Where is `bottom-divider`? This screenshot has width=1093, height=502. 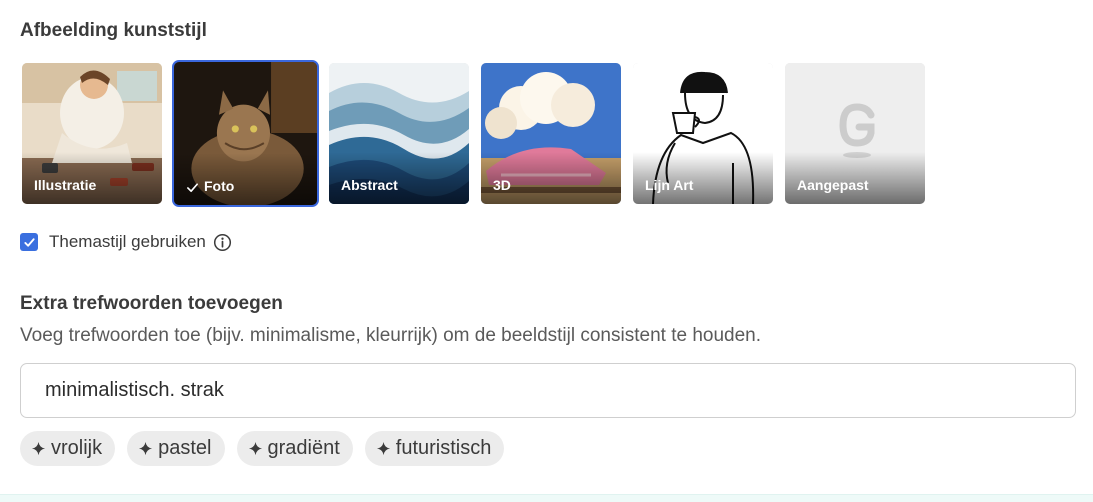 bottom-divider is located at coordinates (546, 498).